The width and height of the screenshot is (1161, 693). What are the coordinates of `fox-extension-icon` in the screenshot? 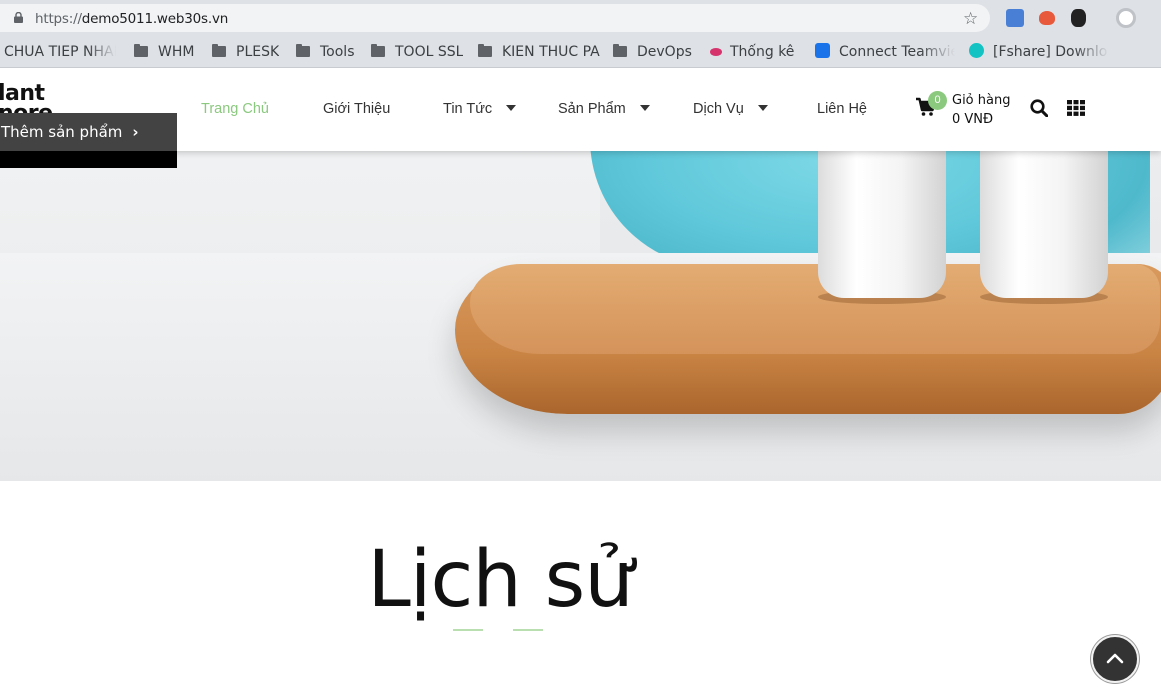 It's located at (1047, 18).